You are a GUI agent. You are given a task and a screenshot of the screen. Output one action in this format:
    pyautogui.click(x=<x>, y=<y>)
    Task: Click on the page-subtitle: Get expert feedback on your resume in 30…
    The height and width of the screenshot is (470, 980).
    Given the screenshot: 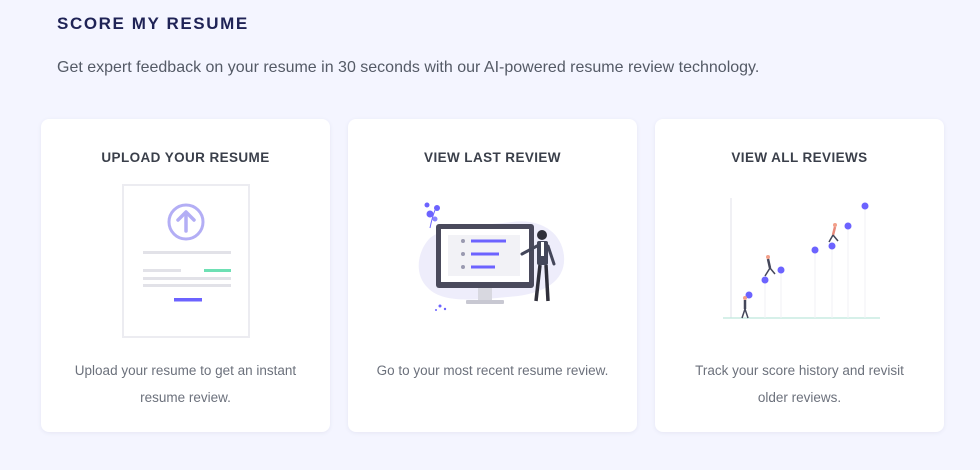 What is the action you would take?
    pyautogui.click(x=408, y=67)
    